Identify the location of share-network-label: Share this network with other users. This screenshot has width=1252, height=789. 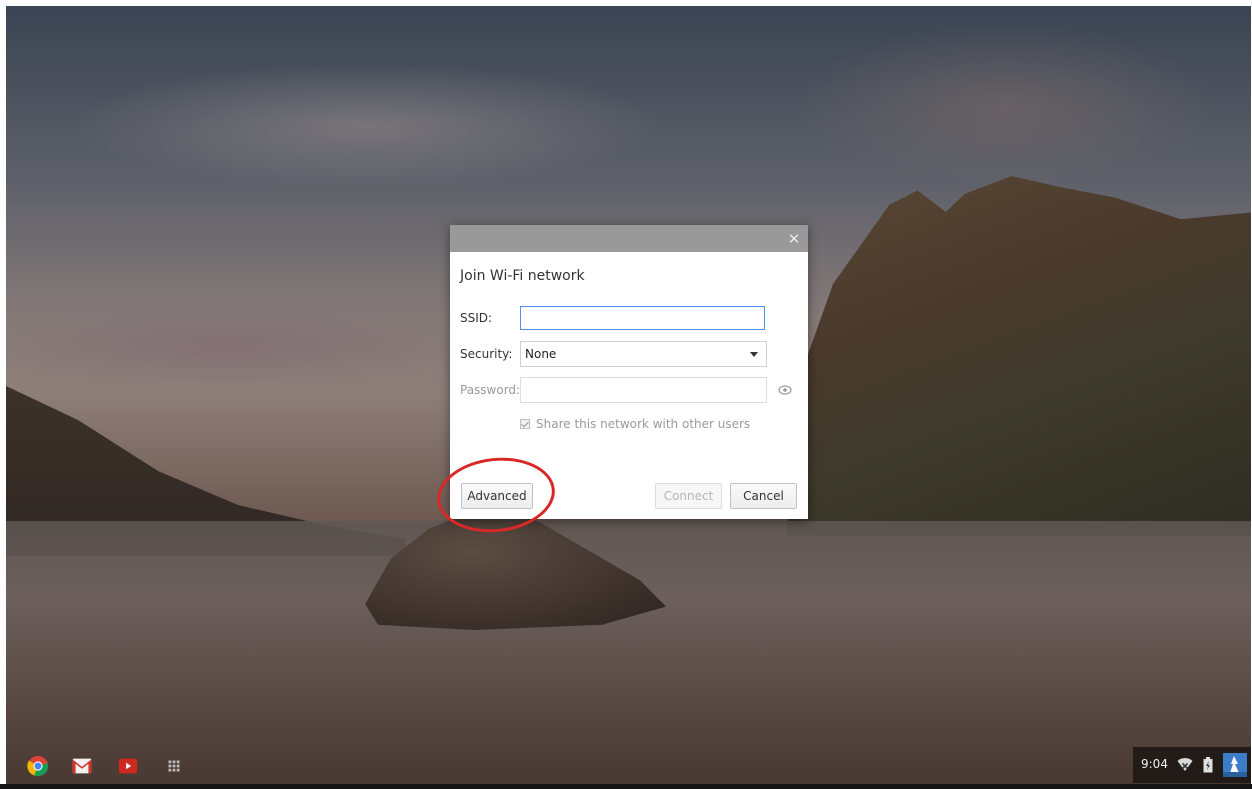
(643, 424).